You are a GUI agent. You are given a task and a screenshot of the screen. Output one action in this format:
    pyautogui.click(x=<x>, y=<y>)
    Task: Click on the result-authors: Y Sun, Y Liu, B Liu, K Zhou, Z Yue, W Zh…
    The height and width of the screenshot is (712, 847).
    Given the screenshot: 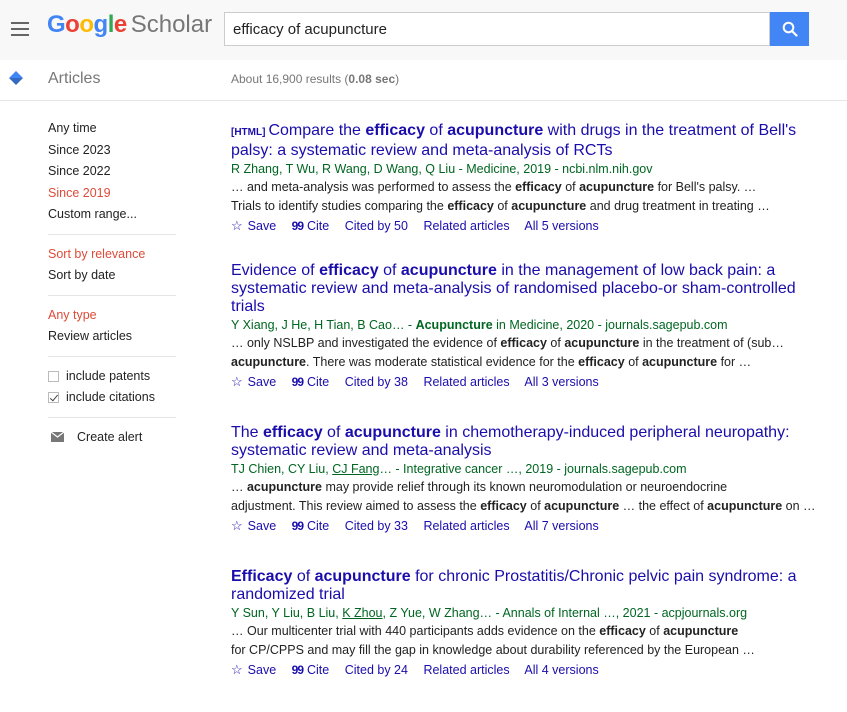 What is the action you would take?
    pyautogui.click(x=489, y=613)
    